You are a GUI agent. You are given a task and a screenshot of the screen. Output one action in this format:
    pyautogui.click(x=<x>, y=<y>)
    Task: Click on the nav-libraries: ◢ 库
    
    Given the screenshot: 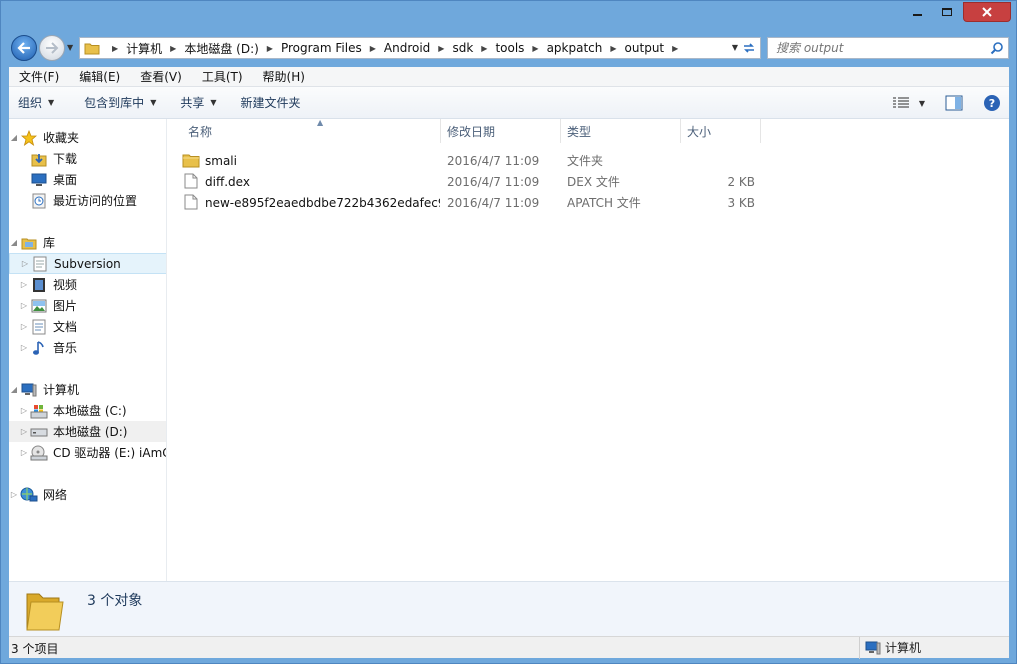 What is the action you would take?
    pyautogui.click(x=87, y=242)
    